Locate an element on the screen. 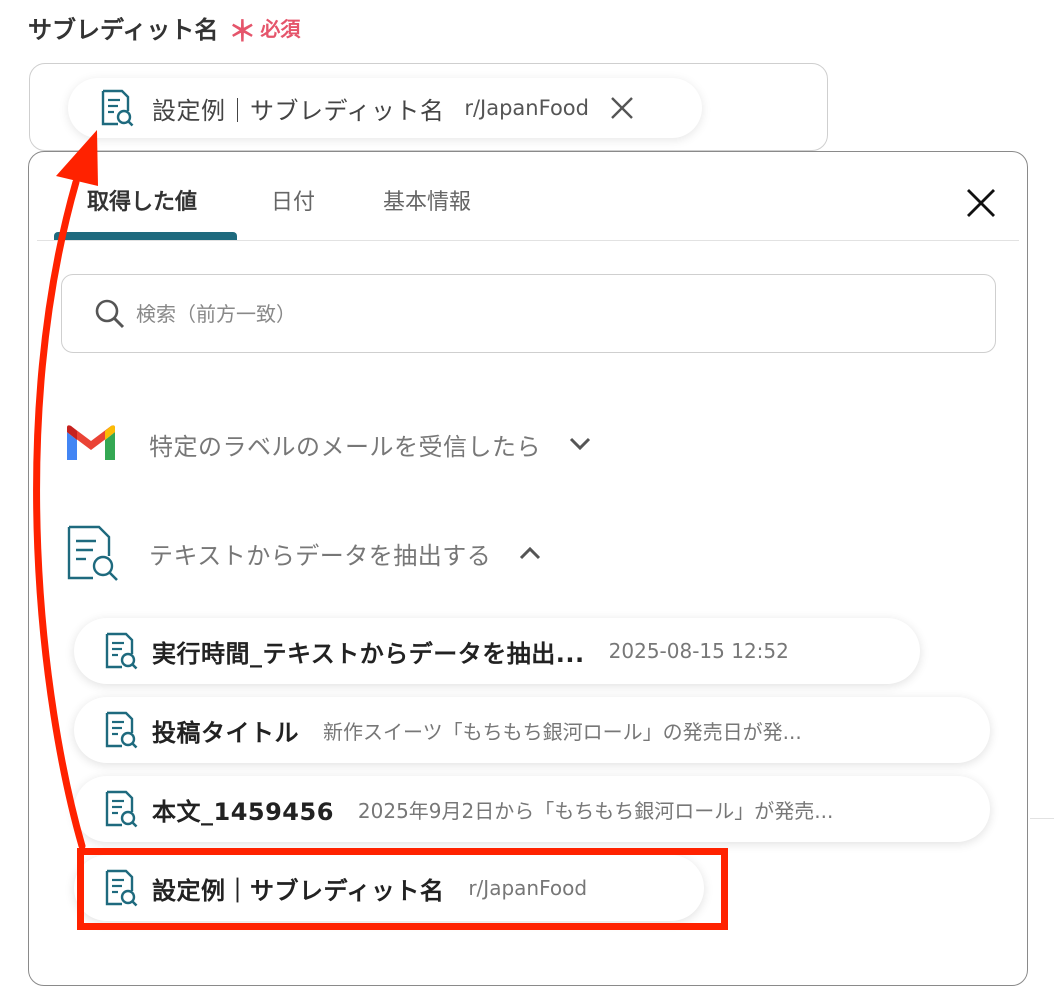  item-name: 投稿タイトル is located at coordinates (225, 732).